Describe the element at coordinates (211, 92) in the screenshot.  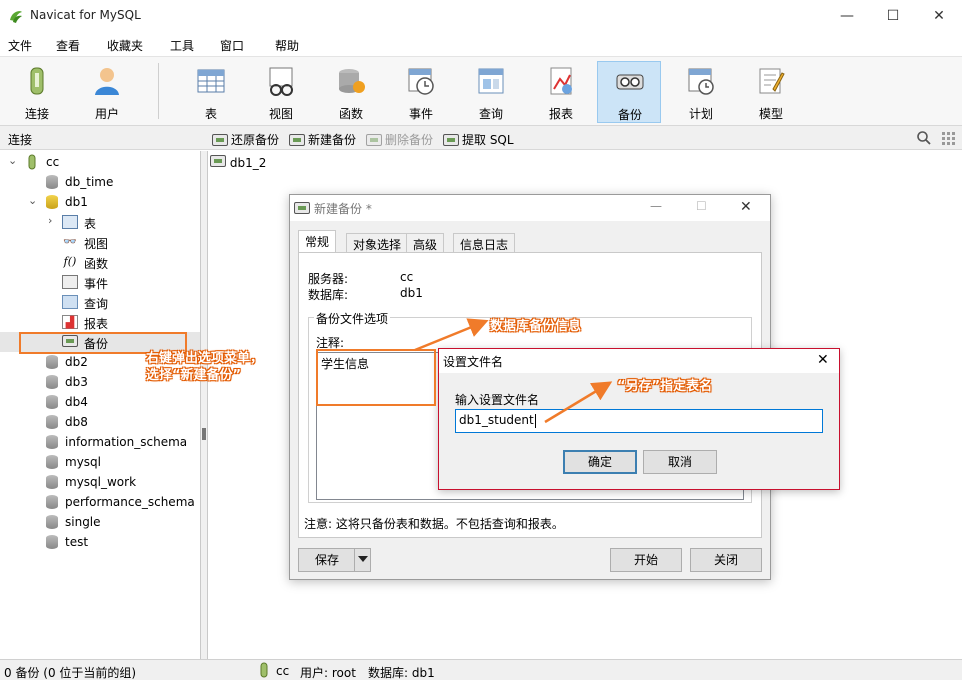
I see `toolbar-table-button: 表` at that location.